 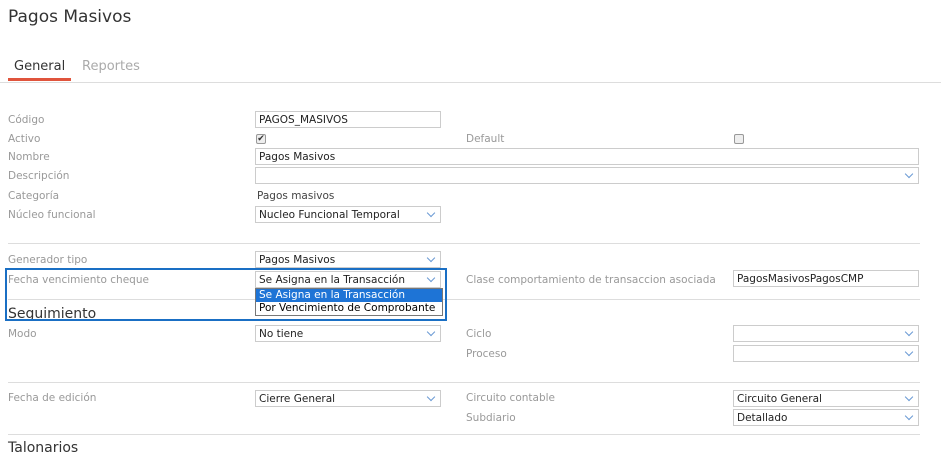 What do you see at coordinates (34, 196) in the screenshot?
I see `categoria-label: Categoría` at bounding box center [34, 196].